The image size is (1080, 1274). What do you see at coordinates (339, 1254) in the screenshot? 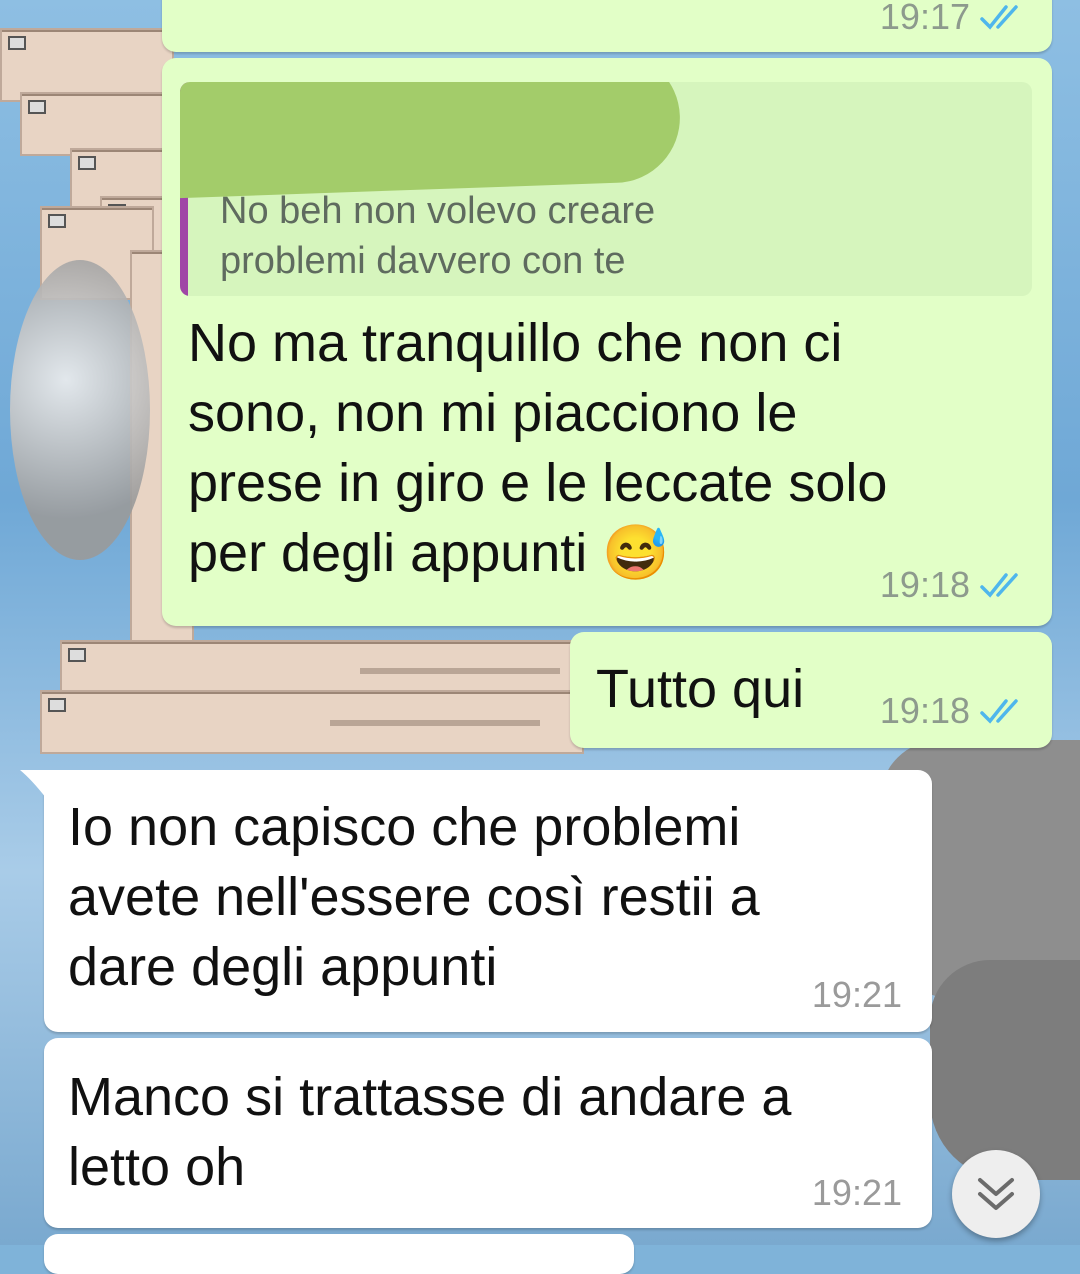
I see `message-bubble-incoming-partial` at bounding box center [339, 1254].